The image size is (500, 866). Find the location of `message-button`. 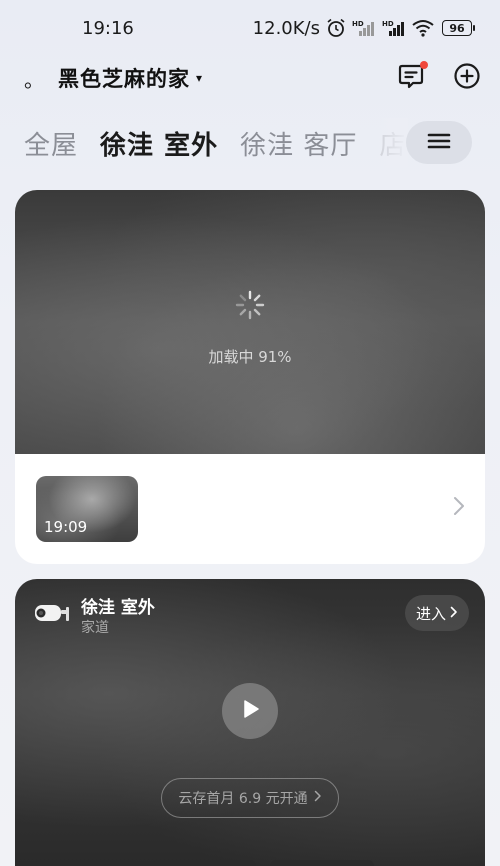

message-button is located at coordinates (412, 77).